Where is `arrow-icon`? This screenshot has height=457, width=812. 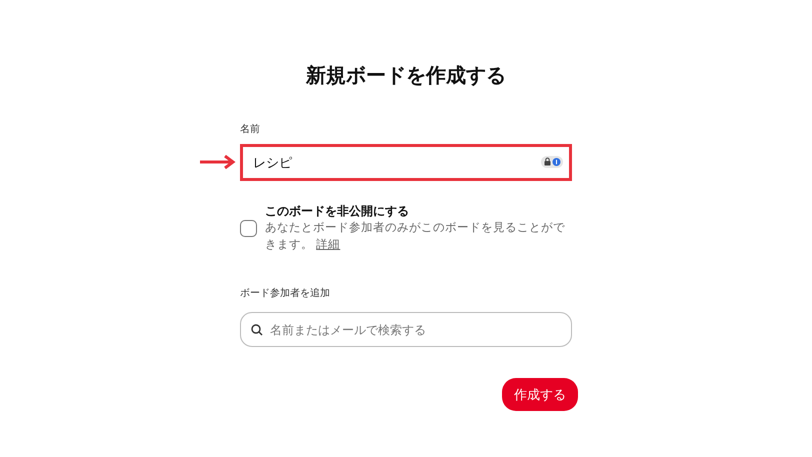 arrow-icon is located at coordinates (218, 162).